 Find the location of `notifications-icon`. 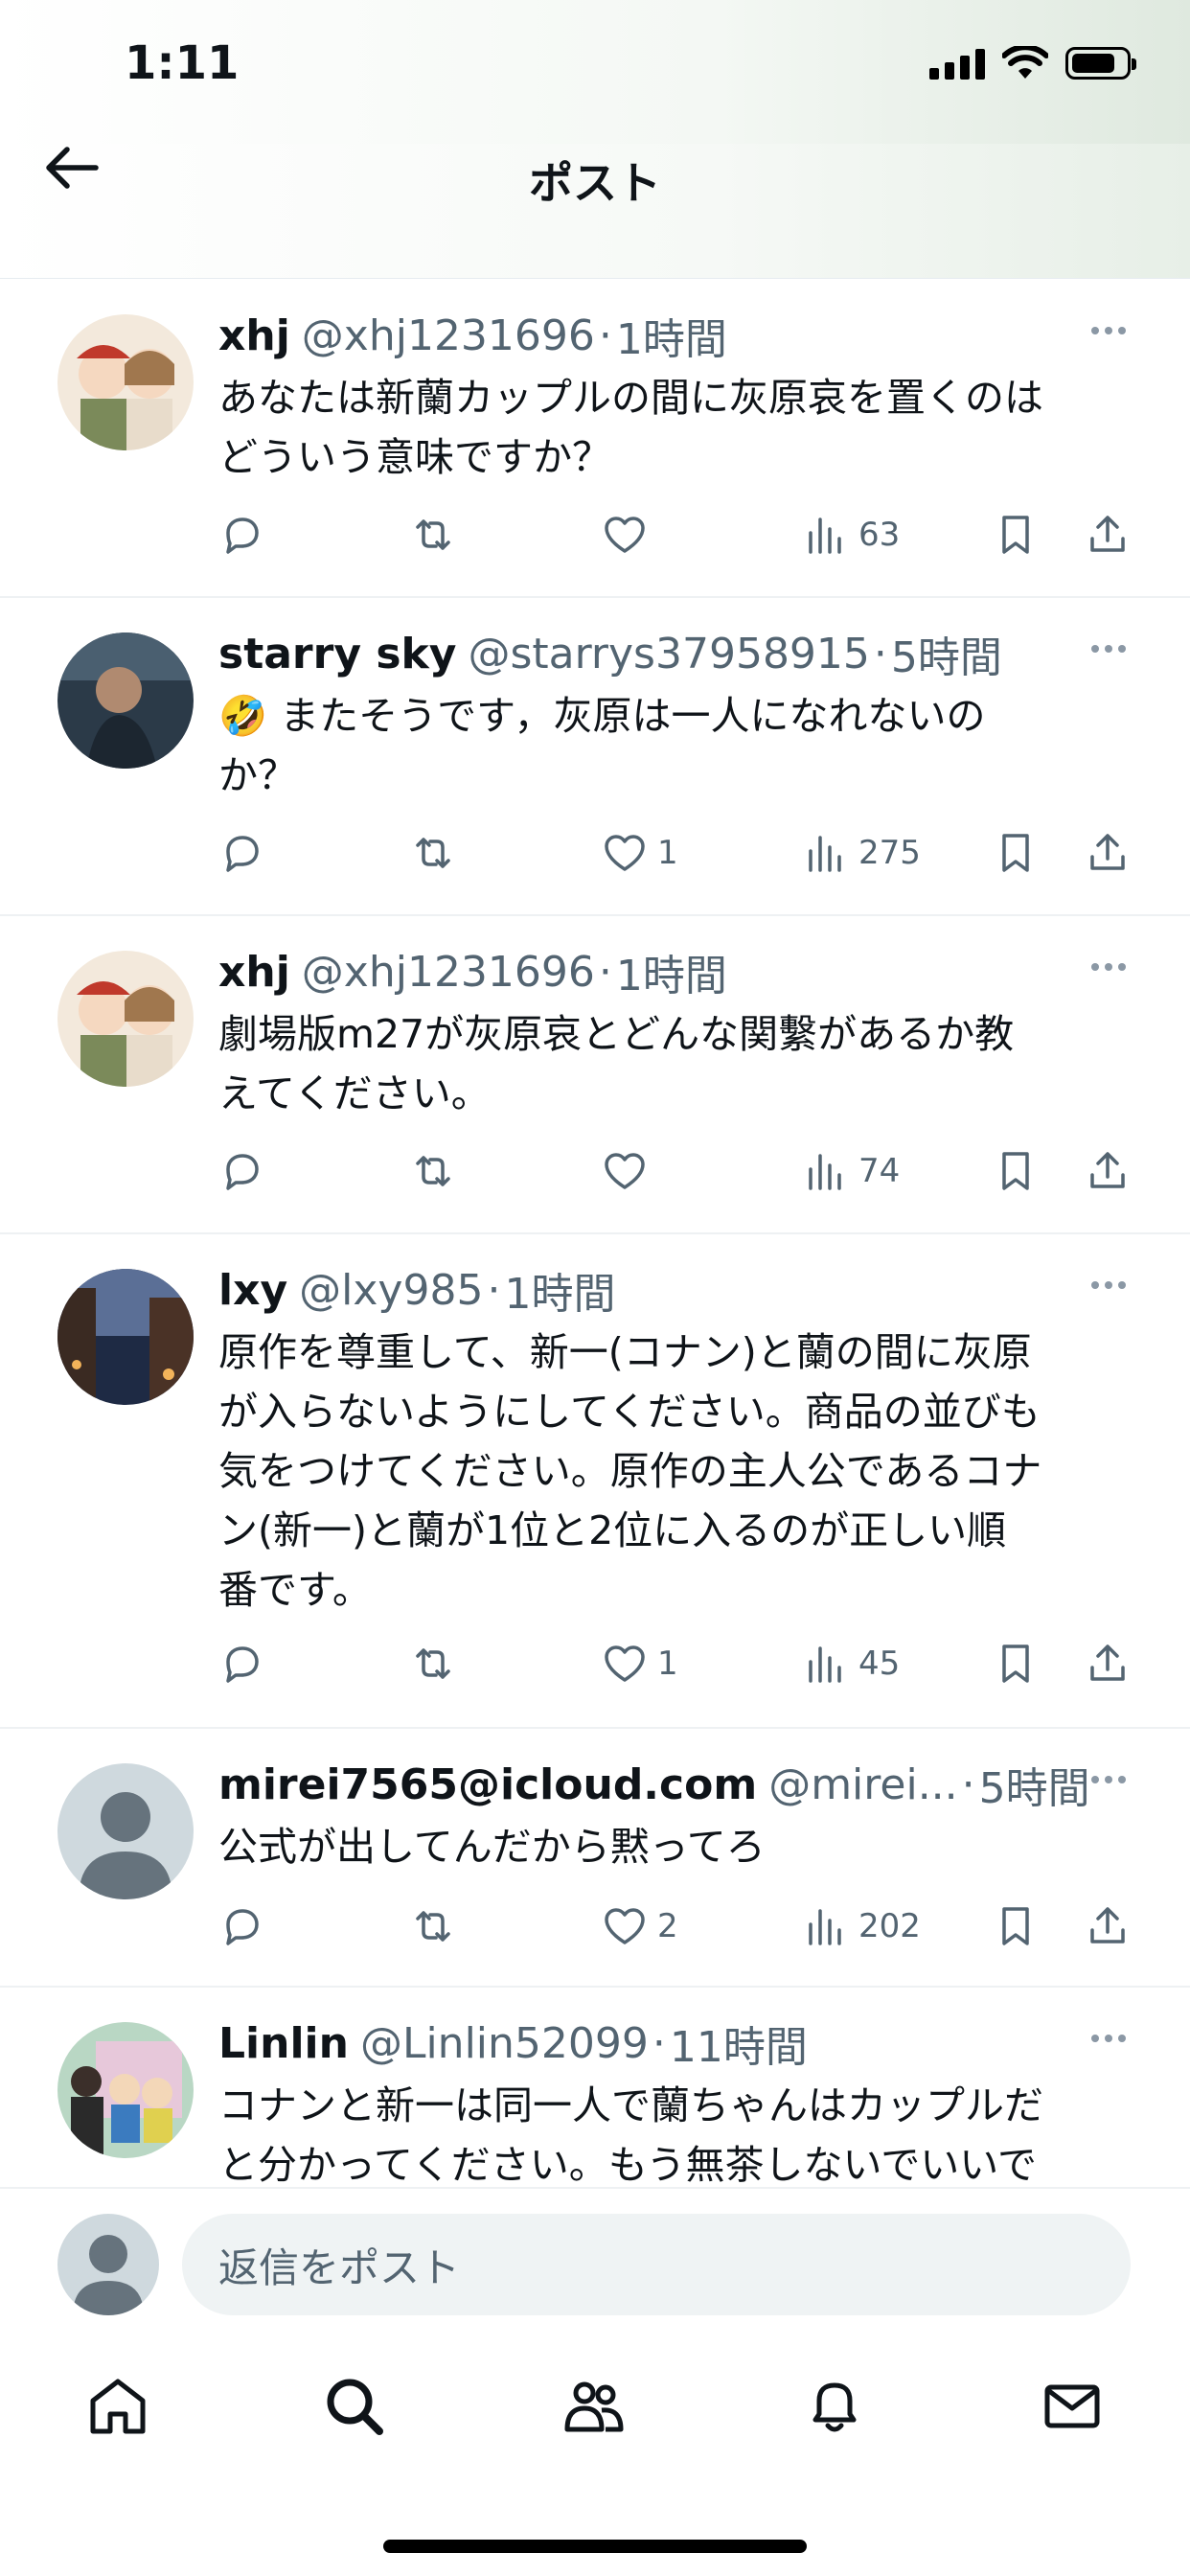

notifications-icon is located at coordinates (835, 2407).